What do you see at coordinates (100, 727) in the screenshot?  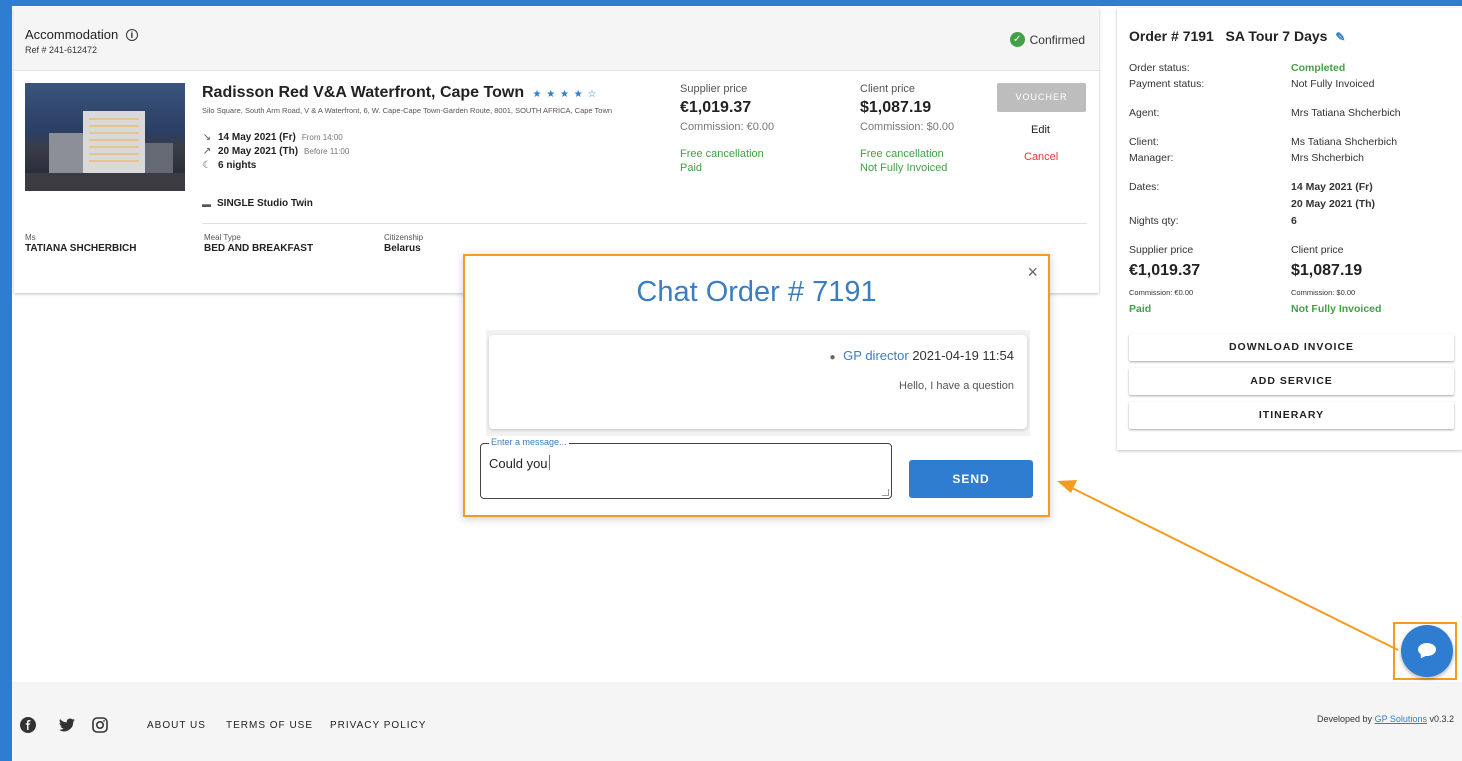 I see `instagram-icon` at bounding box center [100, 727].